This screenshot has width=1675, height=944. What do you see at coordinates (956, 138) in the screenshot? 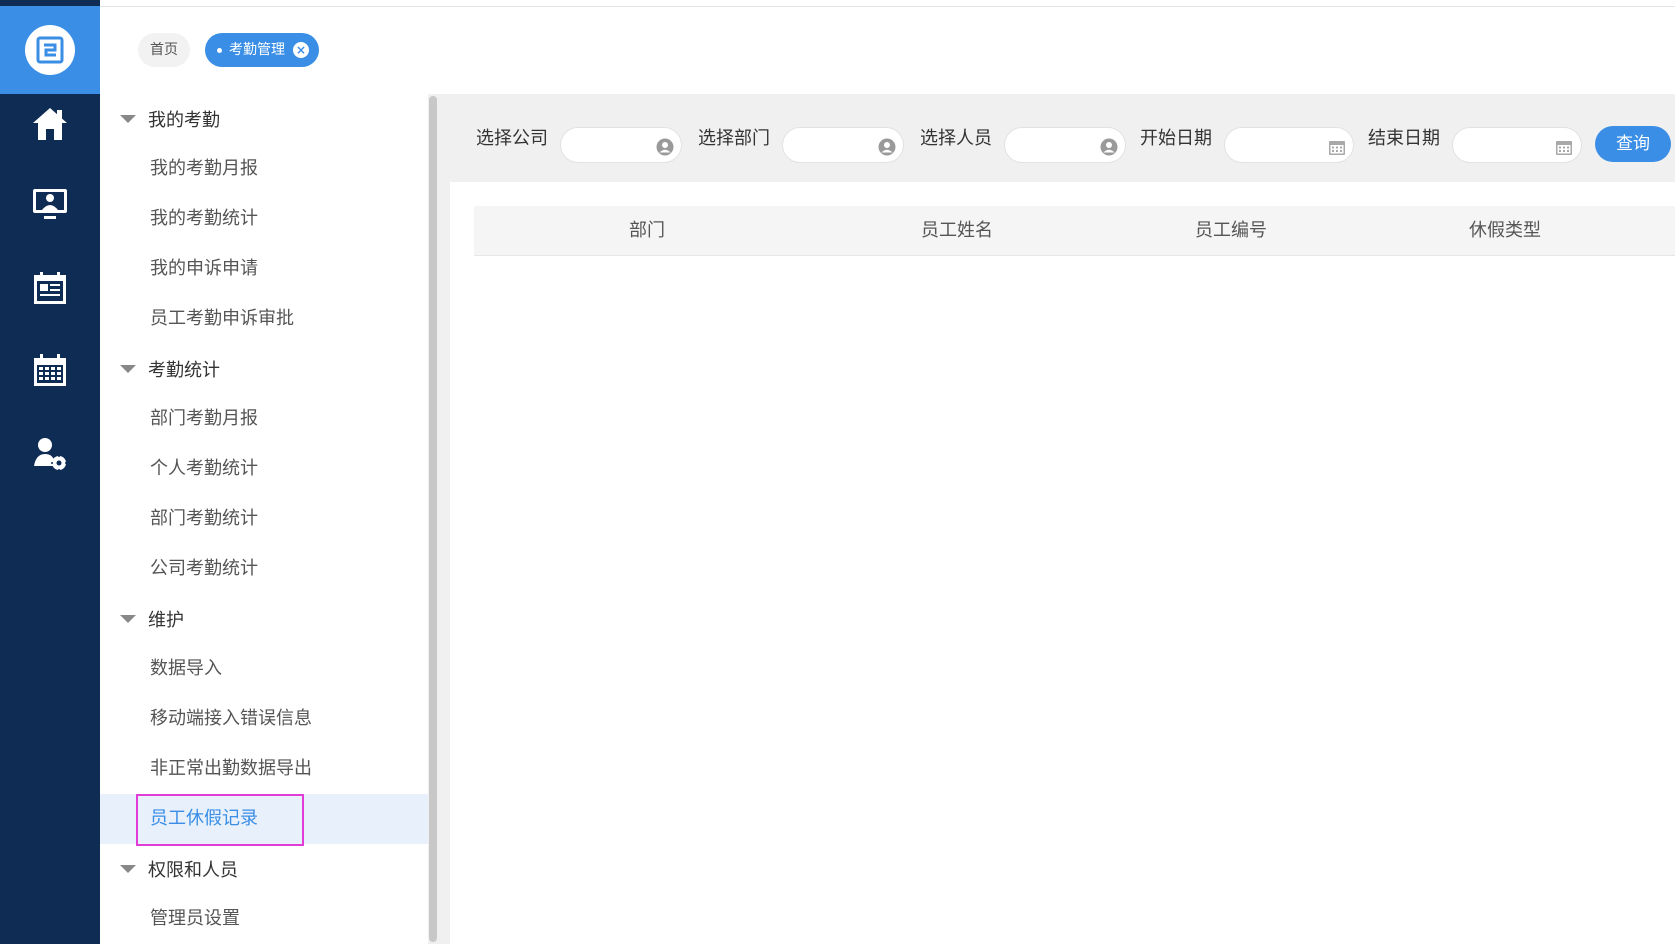
I see `person-label: 选择人员` at bounding box center [956, 138].